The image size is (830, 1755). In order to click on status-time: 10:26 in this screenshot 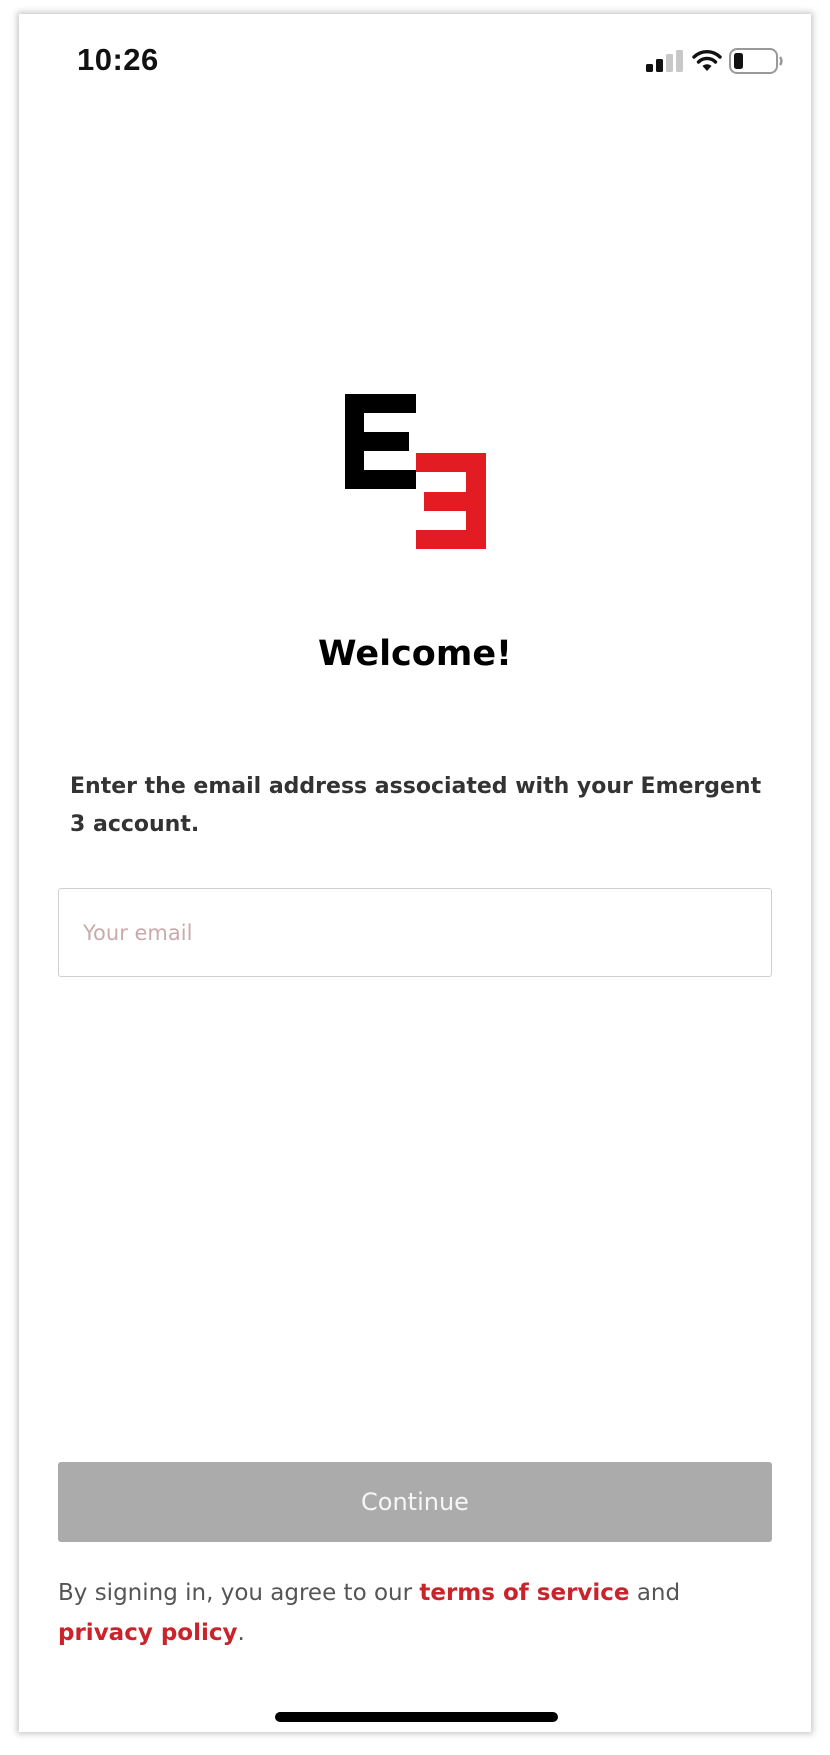, I will do `click(118, 59)`.